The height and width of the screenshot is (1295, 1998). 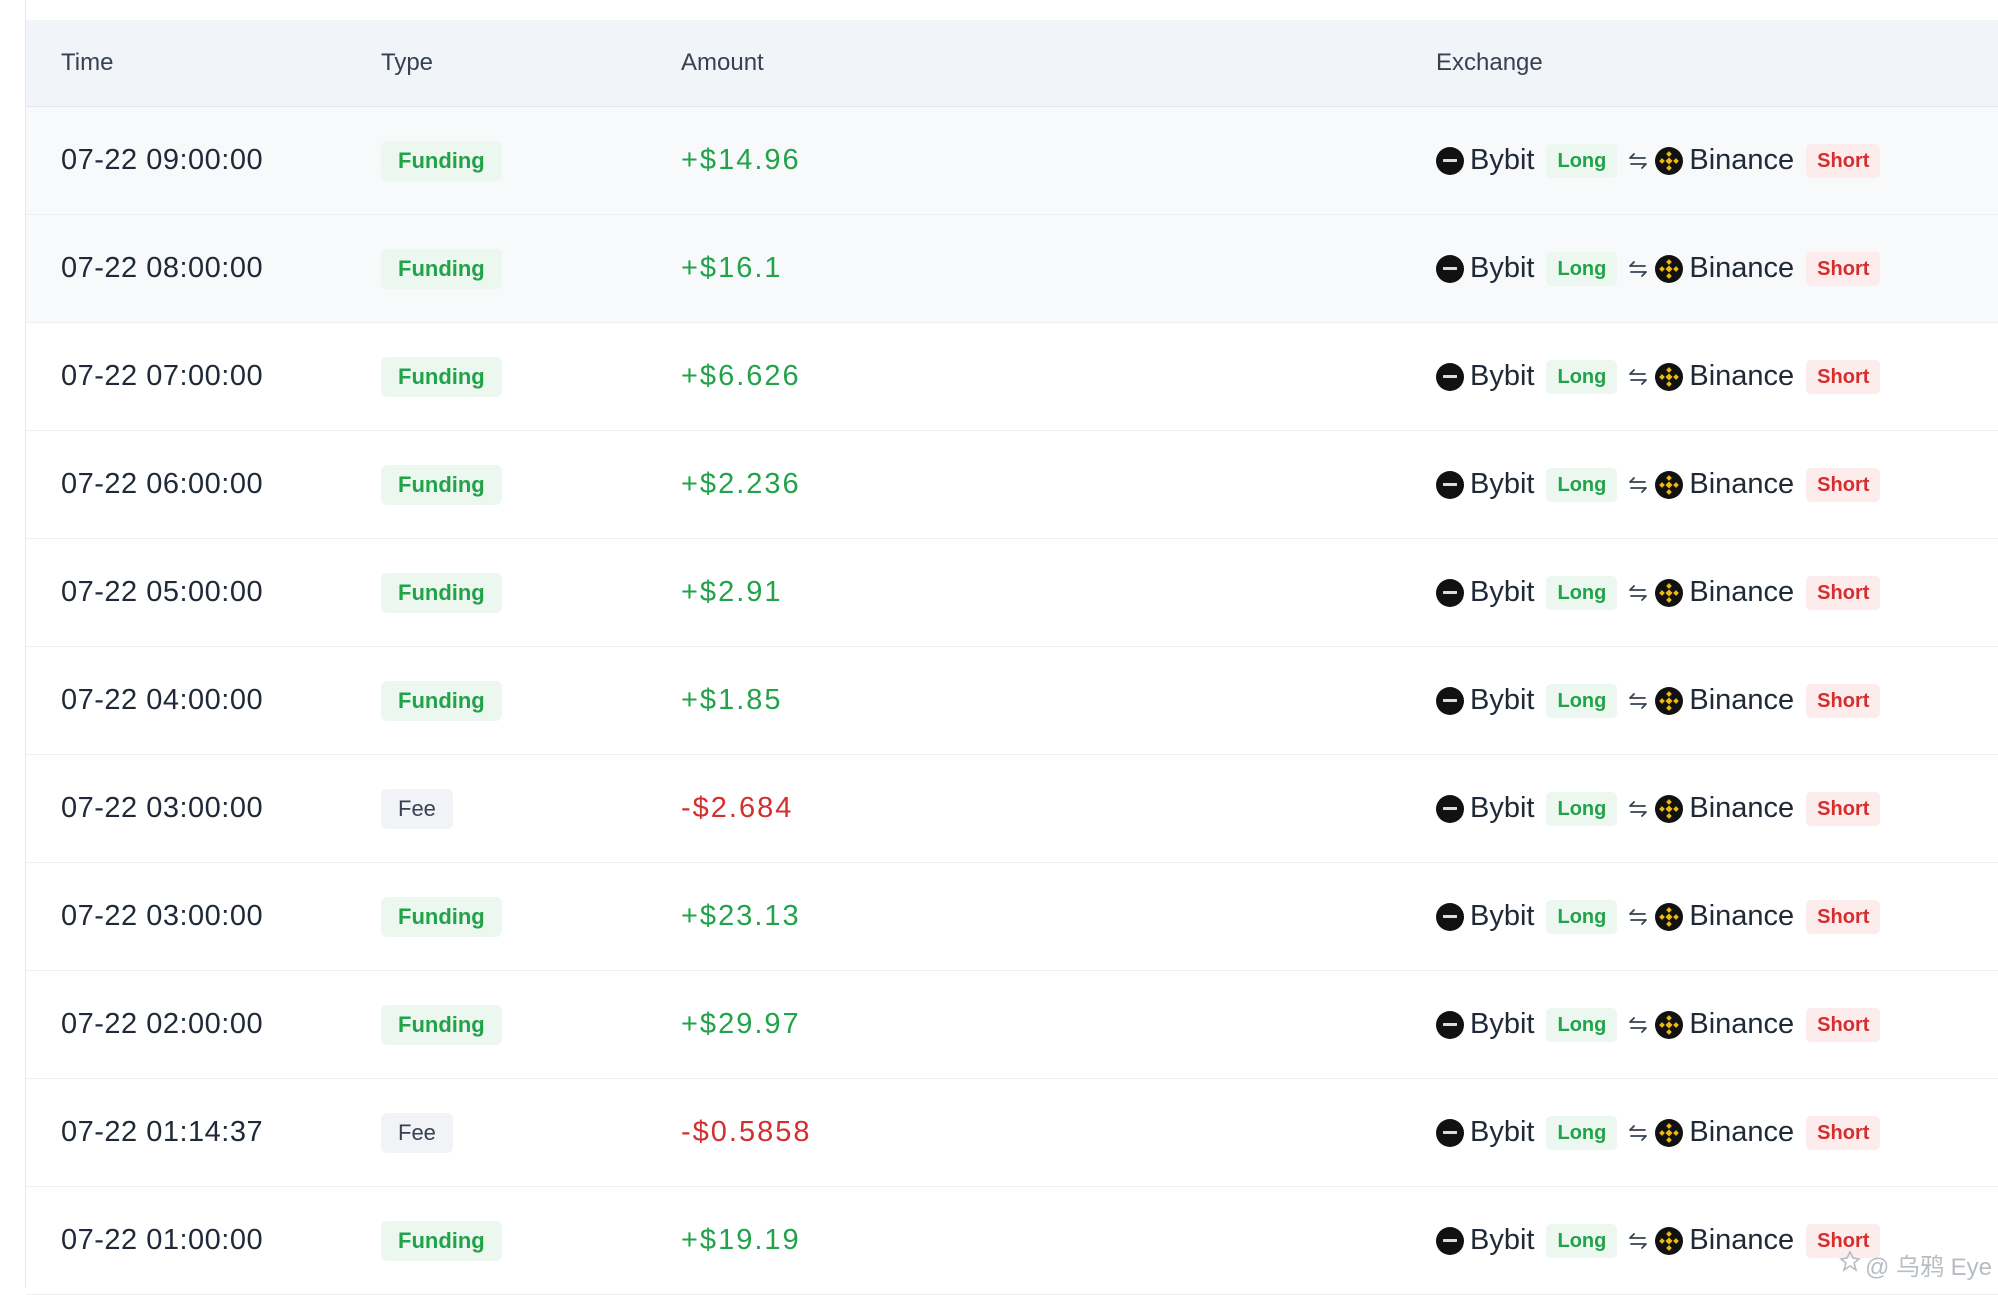 I want to click on amount-cell: +$16.1, so click(x=732, y=268).